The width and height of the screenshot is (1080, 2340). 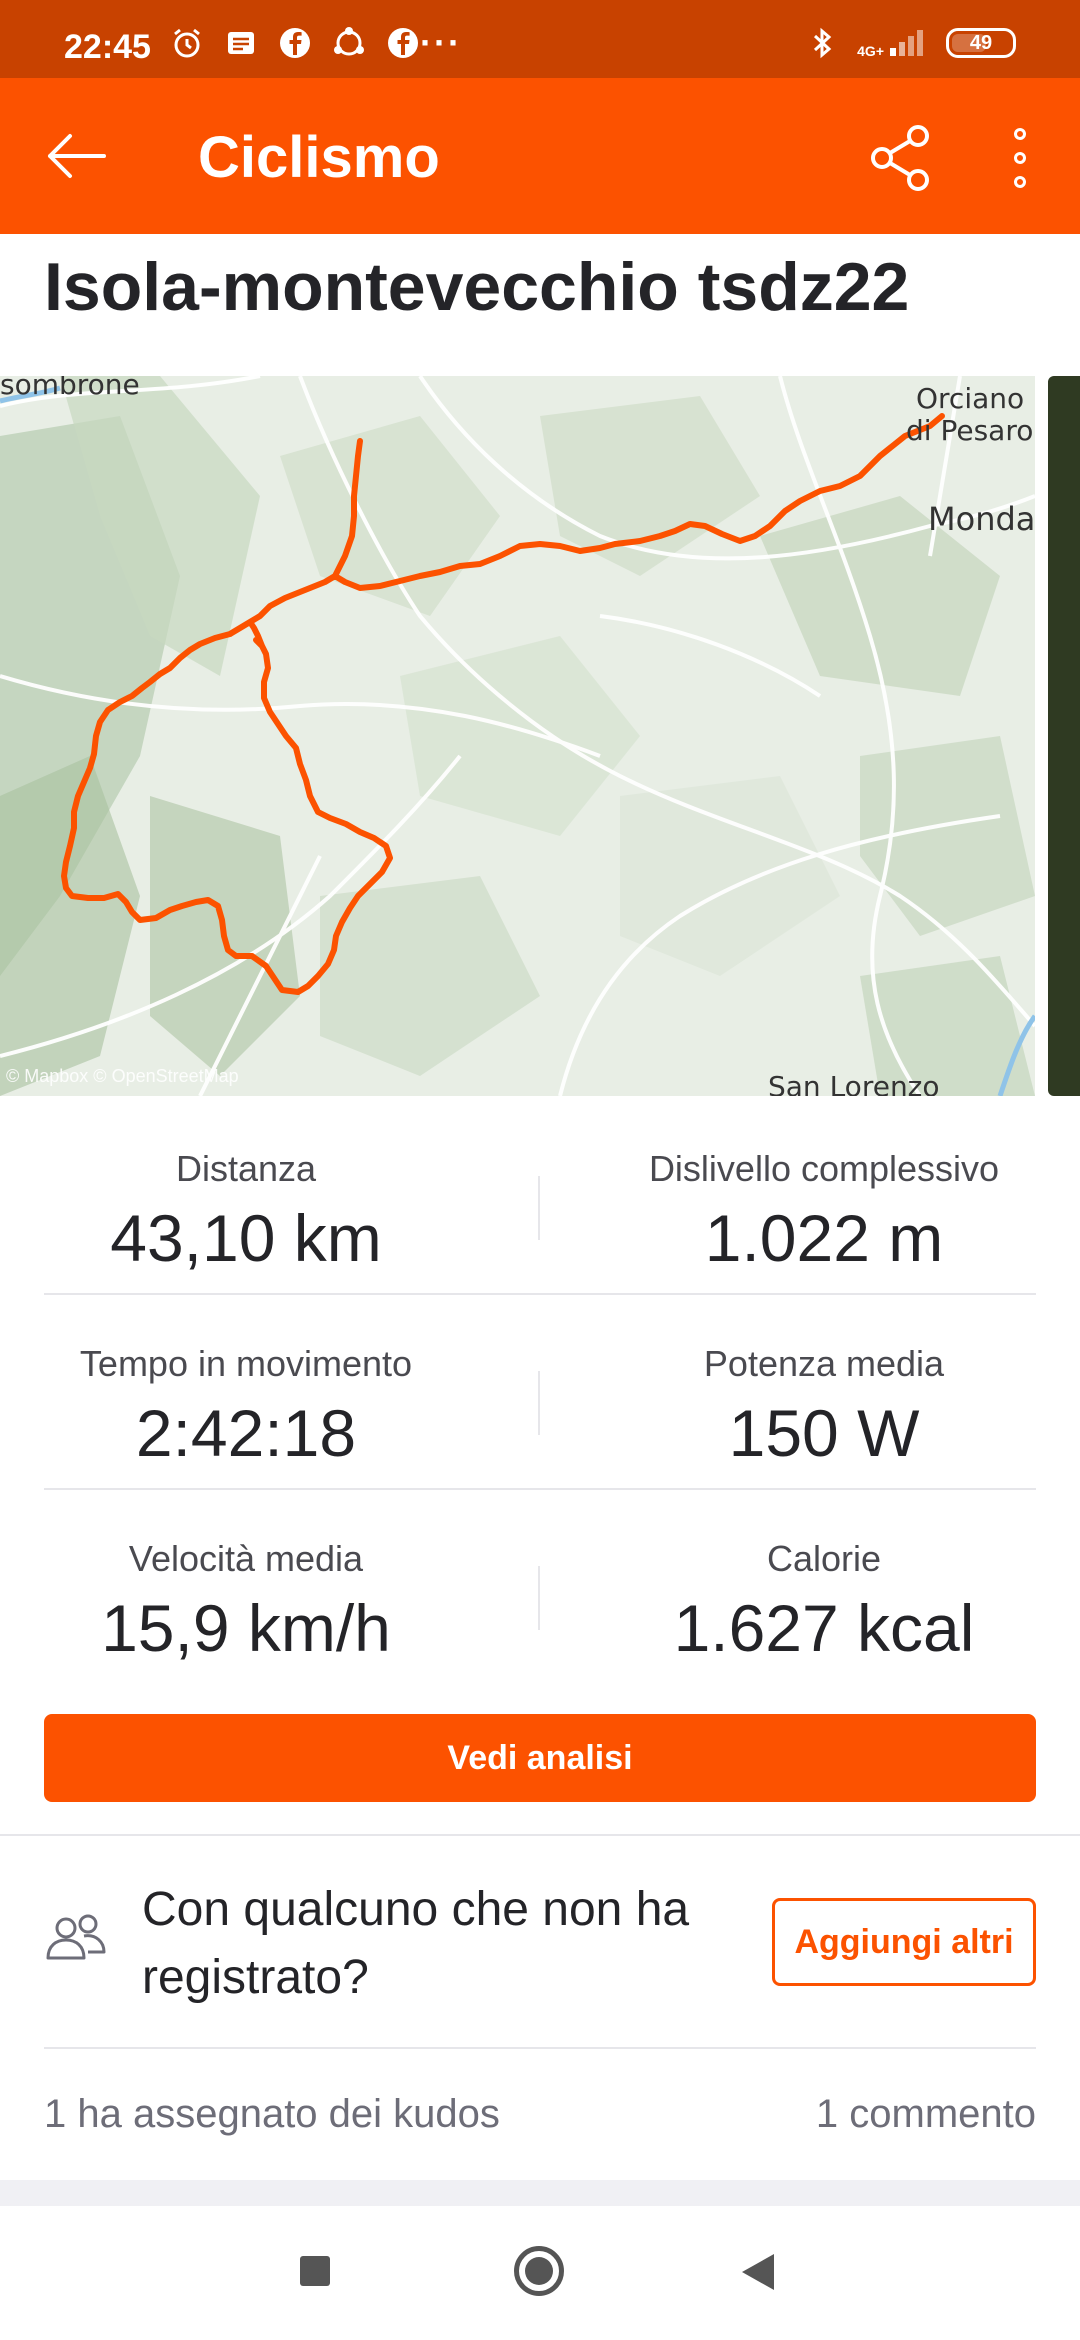 What do you see at coordinates (319, 157) in the screenshot?
I see `page-title: Ciclismo` at bounding box center [319, 157].